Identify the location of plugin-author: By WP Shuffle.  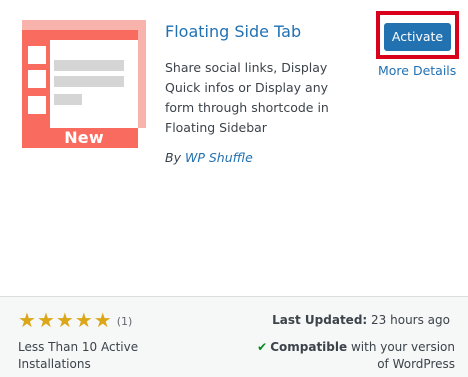
(209, 157).